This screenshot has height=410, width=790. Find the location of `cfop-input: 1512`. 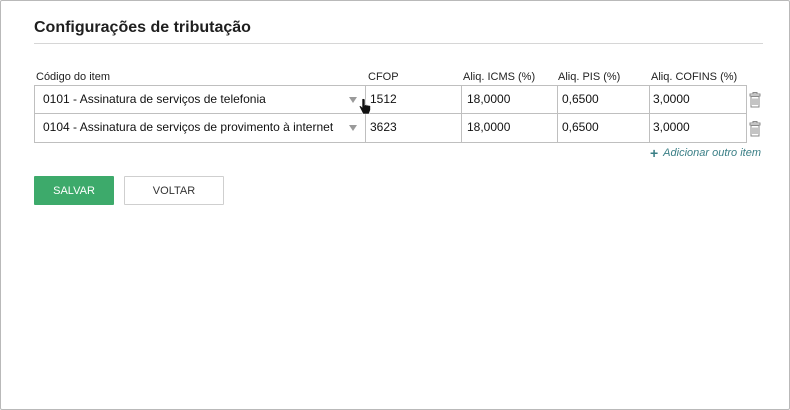

cfop-input: 1512 is located at coordinates (413, 99).